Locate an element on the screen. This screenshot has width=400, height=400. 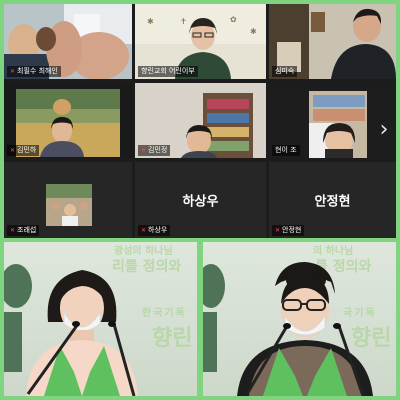
participant-name: 심미숙 is located at coordinates (285, 71).